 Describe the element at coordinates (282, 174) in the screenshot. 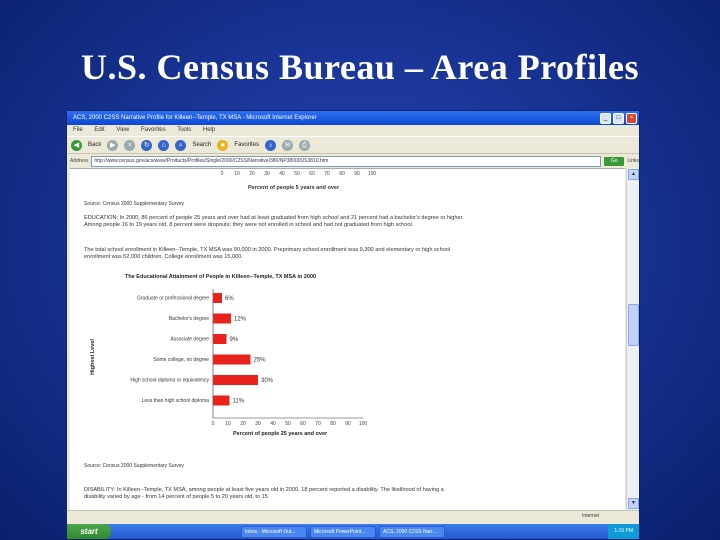

I see `top-axis-tick-label: 40` at that location.